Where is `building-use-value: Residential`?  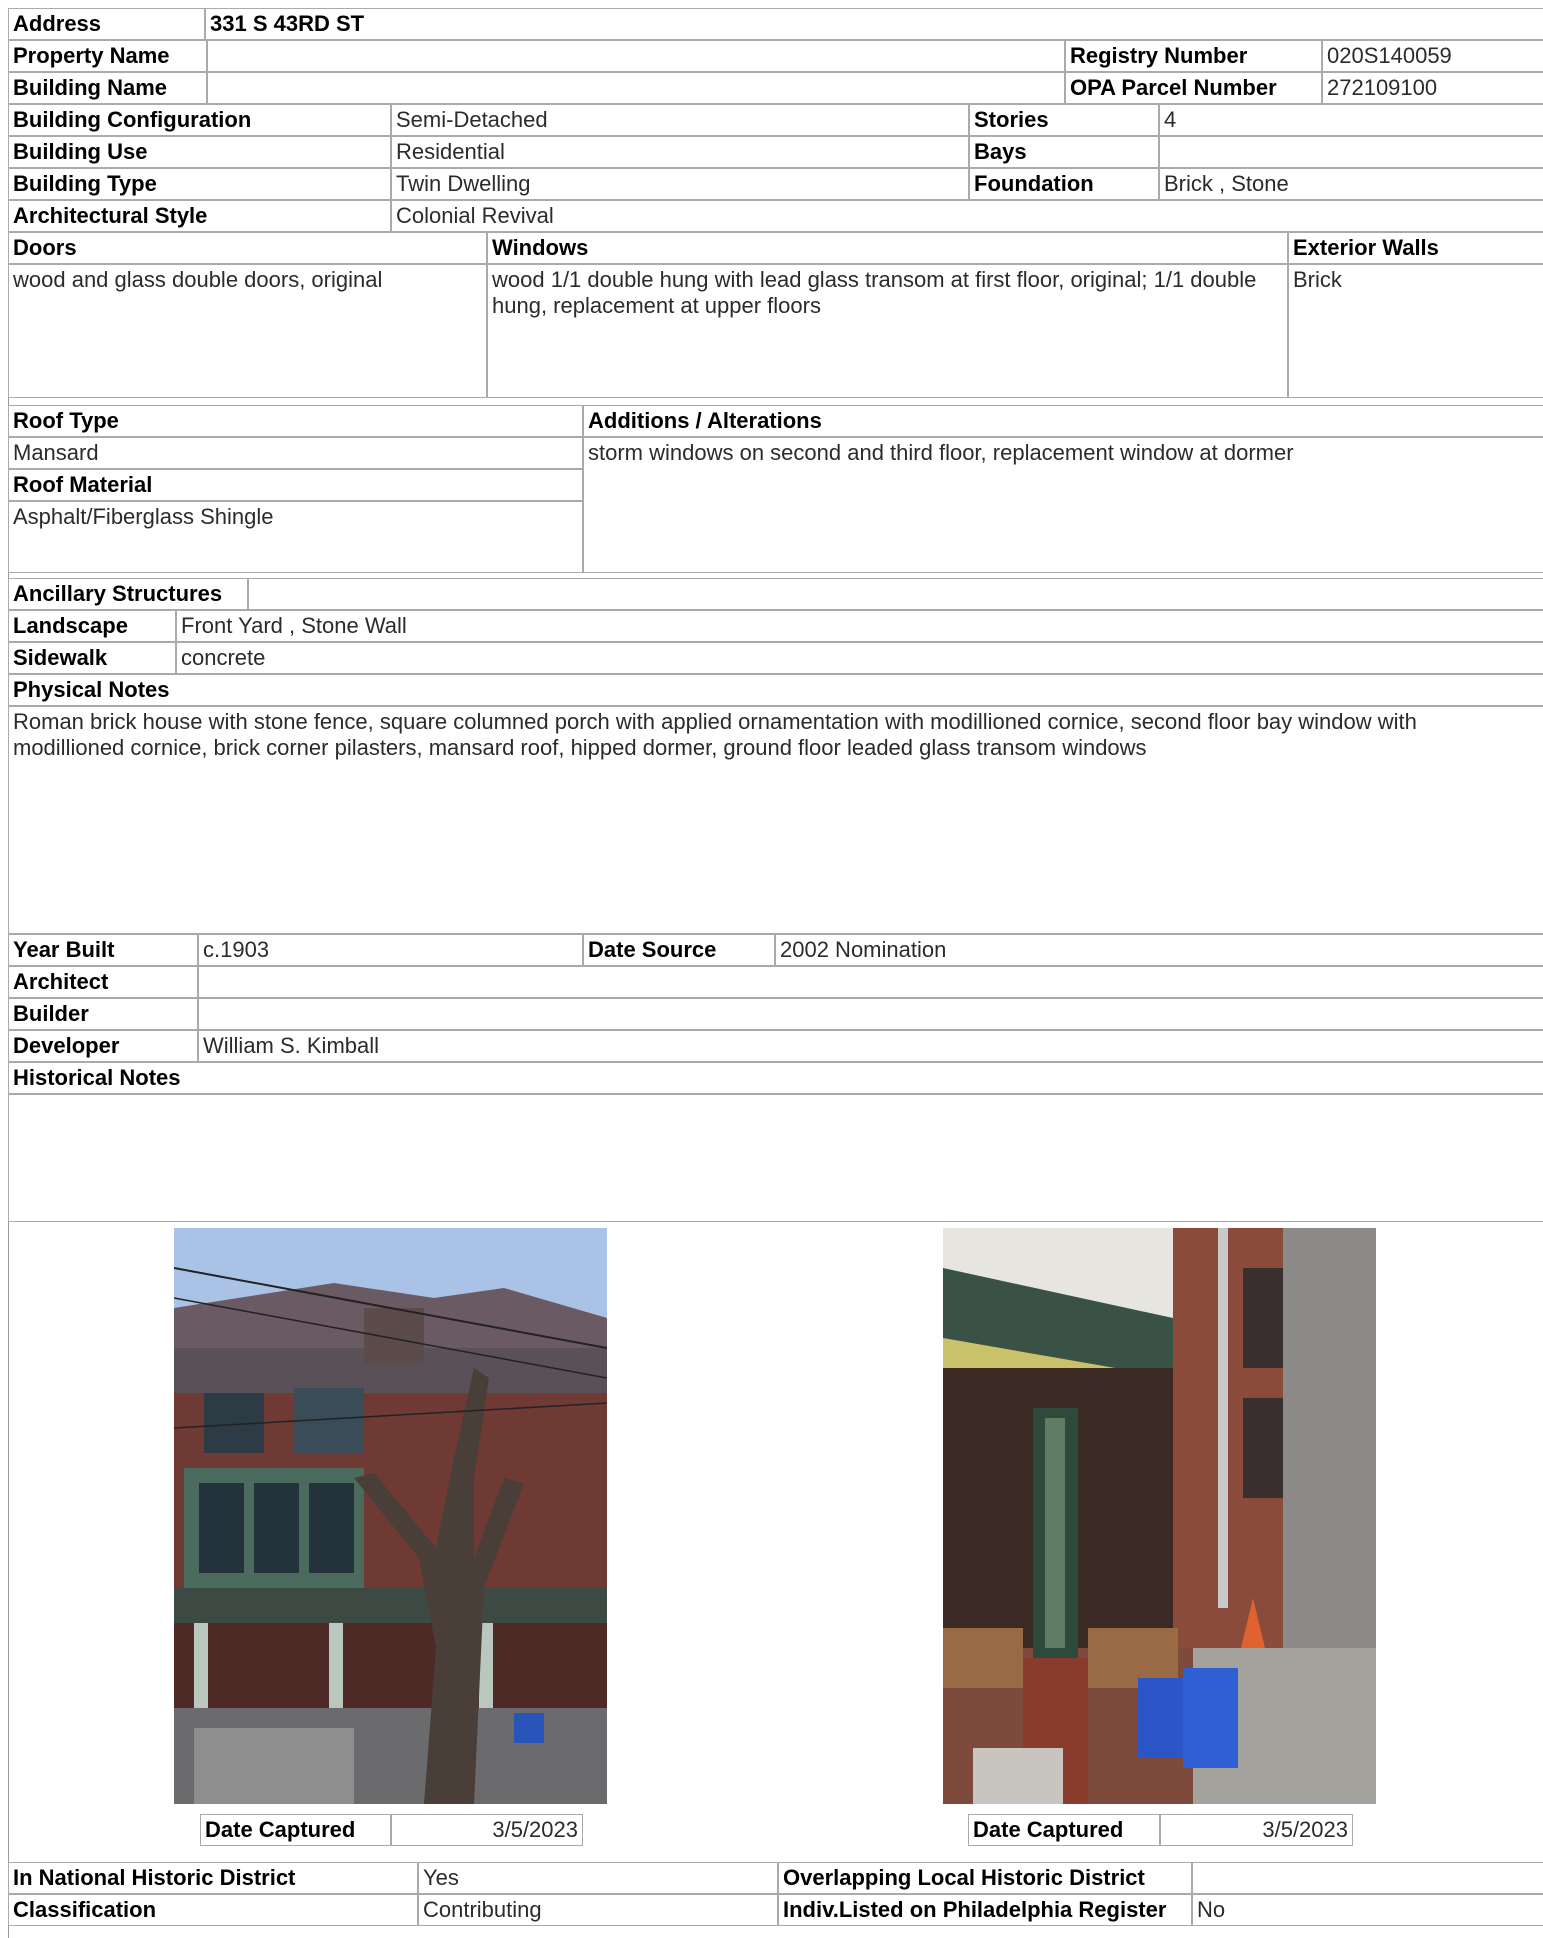
building-use-value: Residential is located at coordinates (680, 152).